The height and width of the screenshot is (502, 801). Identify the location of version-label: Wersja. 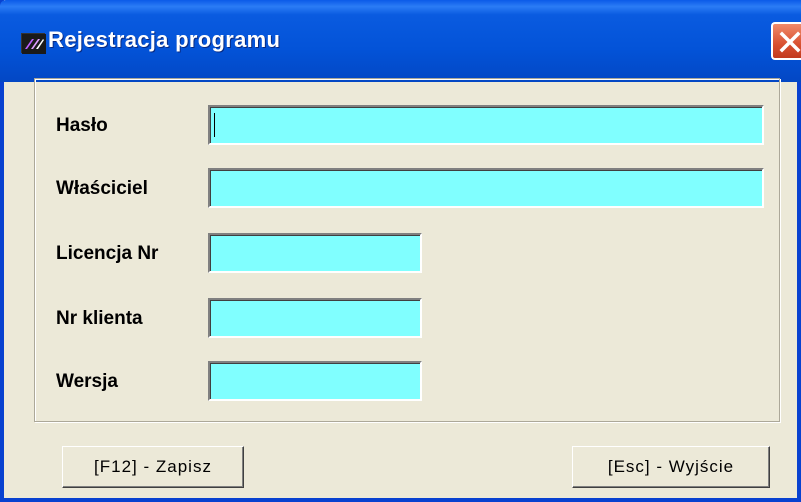
(87, 381).